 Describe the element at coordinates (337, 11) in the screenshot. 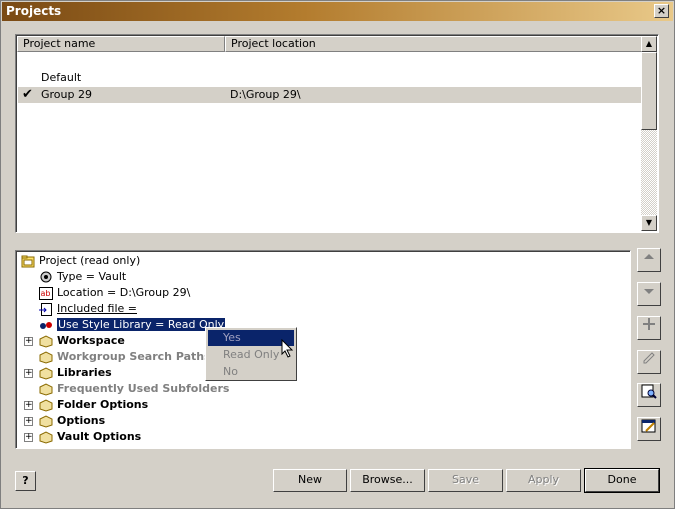

I see `title-bar: Projects ×` at that location.